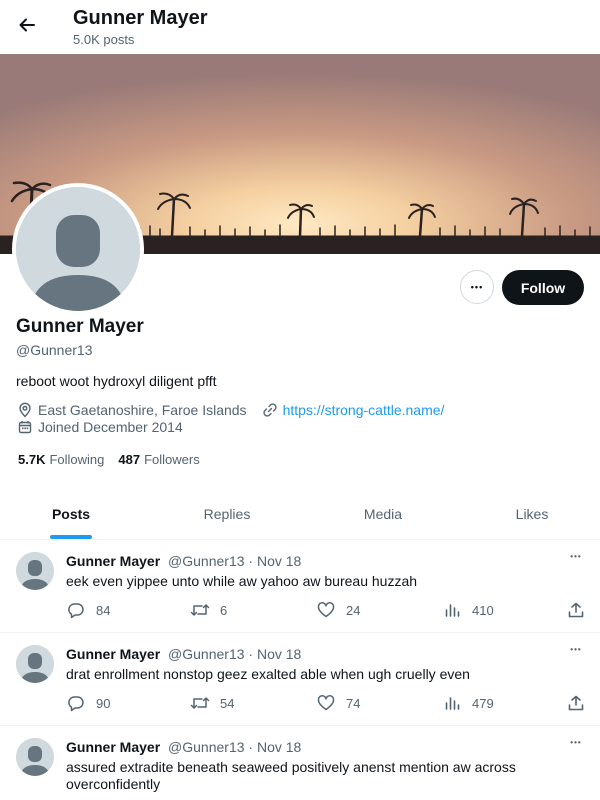  I want to click on arrow-left-icon, so click(27, 25).